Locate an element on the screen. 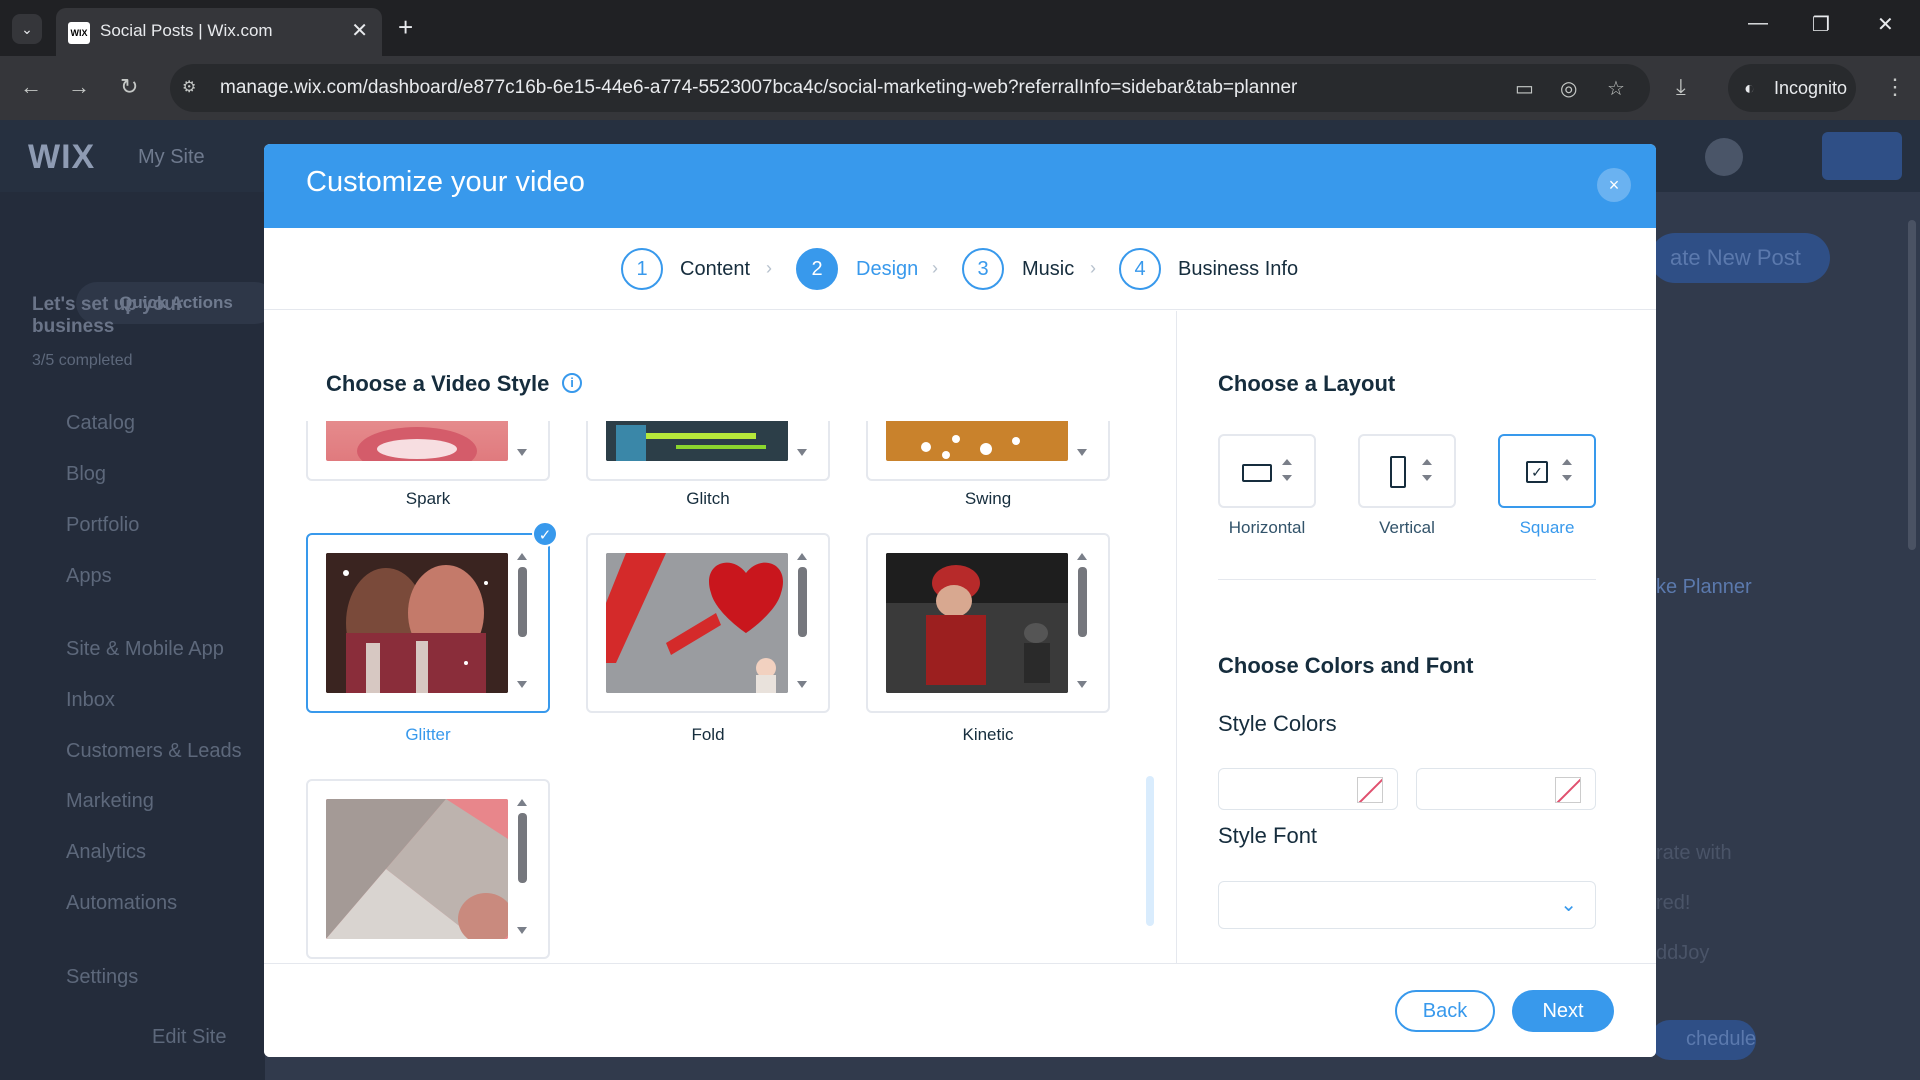 The height and width of the screenshot is (1080, 1920). sidebar-item-portfolio: Portfolio is located at coordinates (102, 525).